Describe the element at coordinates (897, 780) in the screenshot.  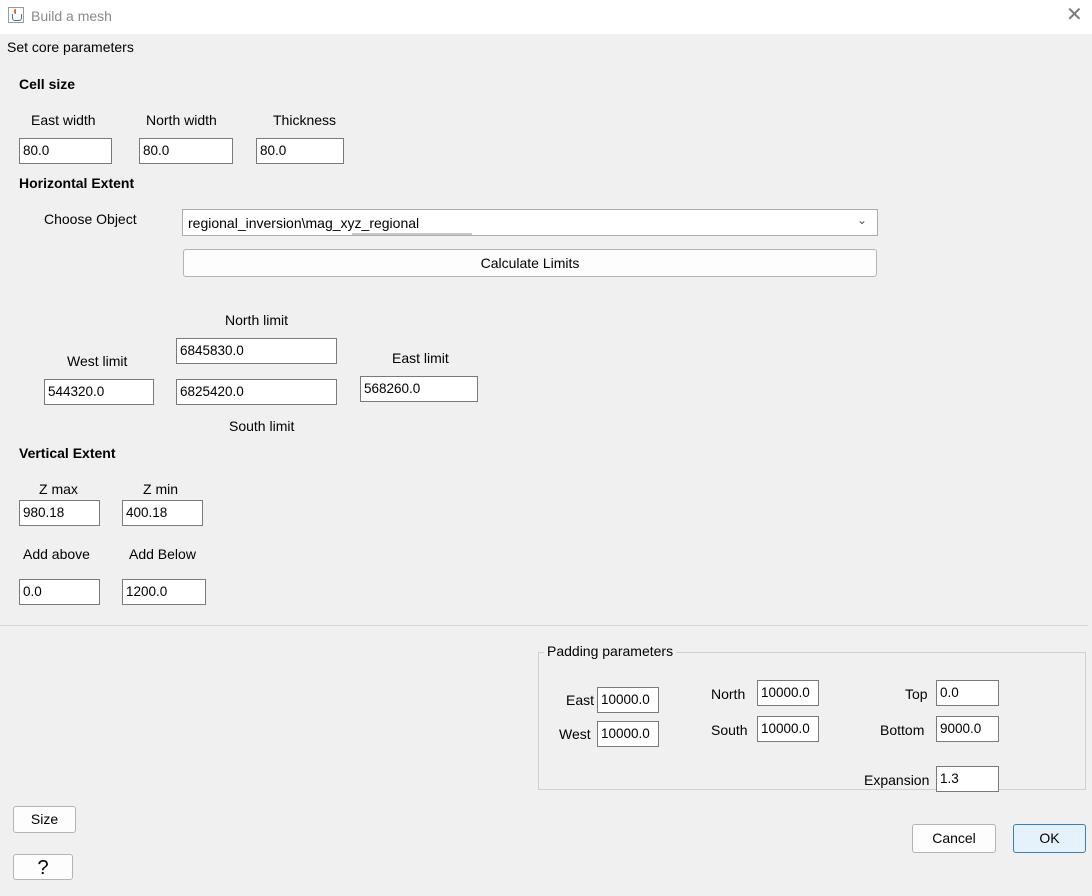
I see `padding-expansion-label: Expansion` at that location.